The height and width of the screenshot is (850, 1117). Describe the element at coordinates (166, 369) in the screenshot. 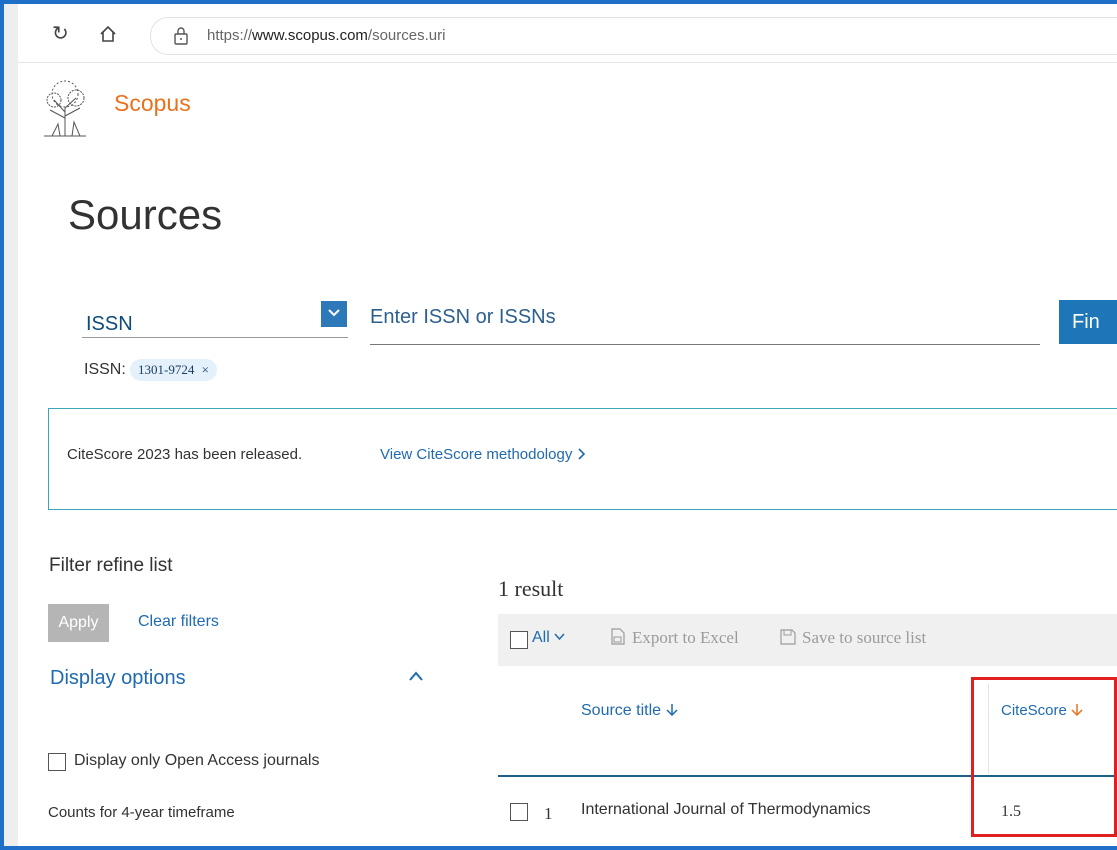

I see `chip-value: 1301-9724` at that location.